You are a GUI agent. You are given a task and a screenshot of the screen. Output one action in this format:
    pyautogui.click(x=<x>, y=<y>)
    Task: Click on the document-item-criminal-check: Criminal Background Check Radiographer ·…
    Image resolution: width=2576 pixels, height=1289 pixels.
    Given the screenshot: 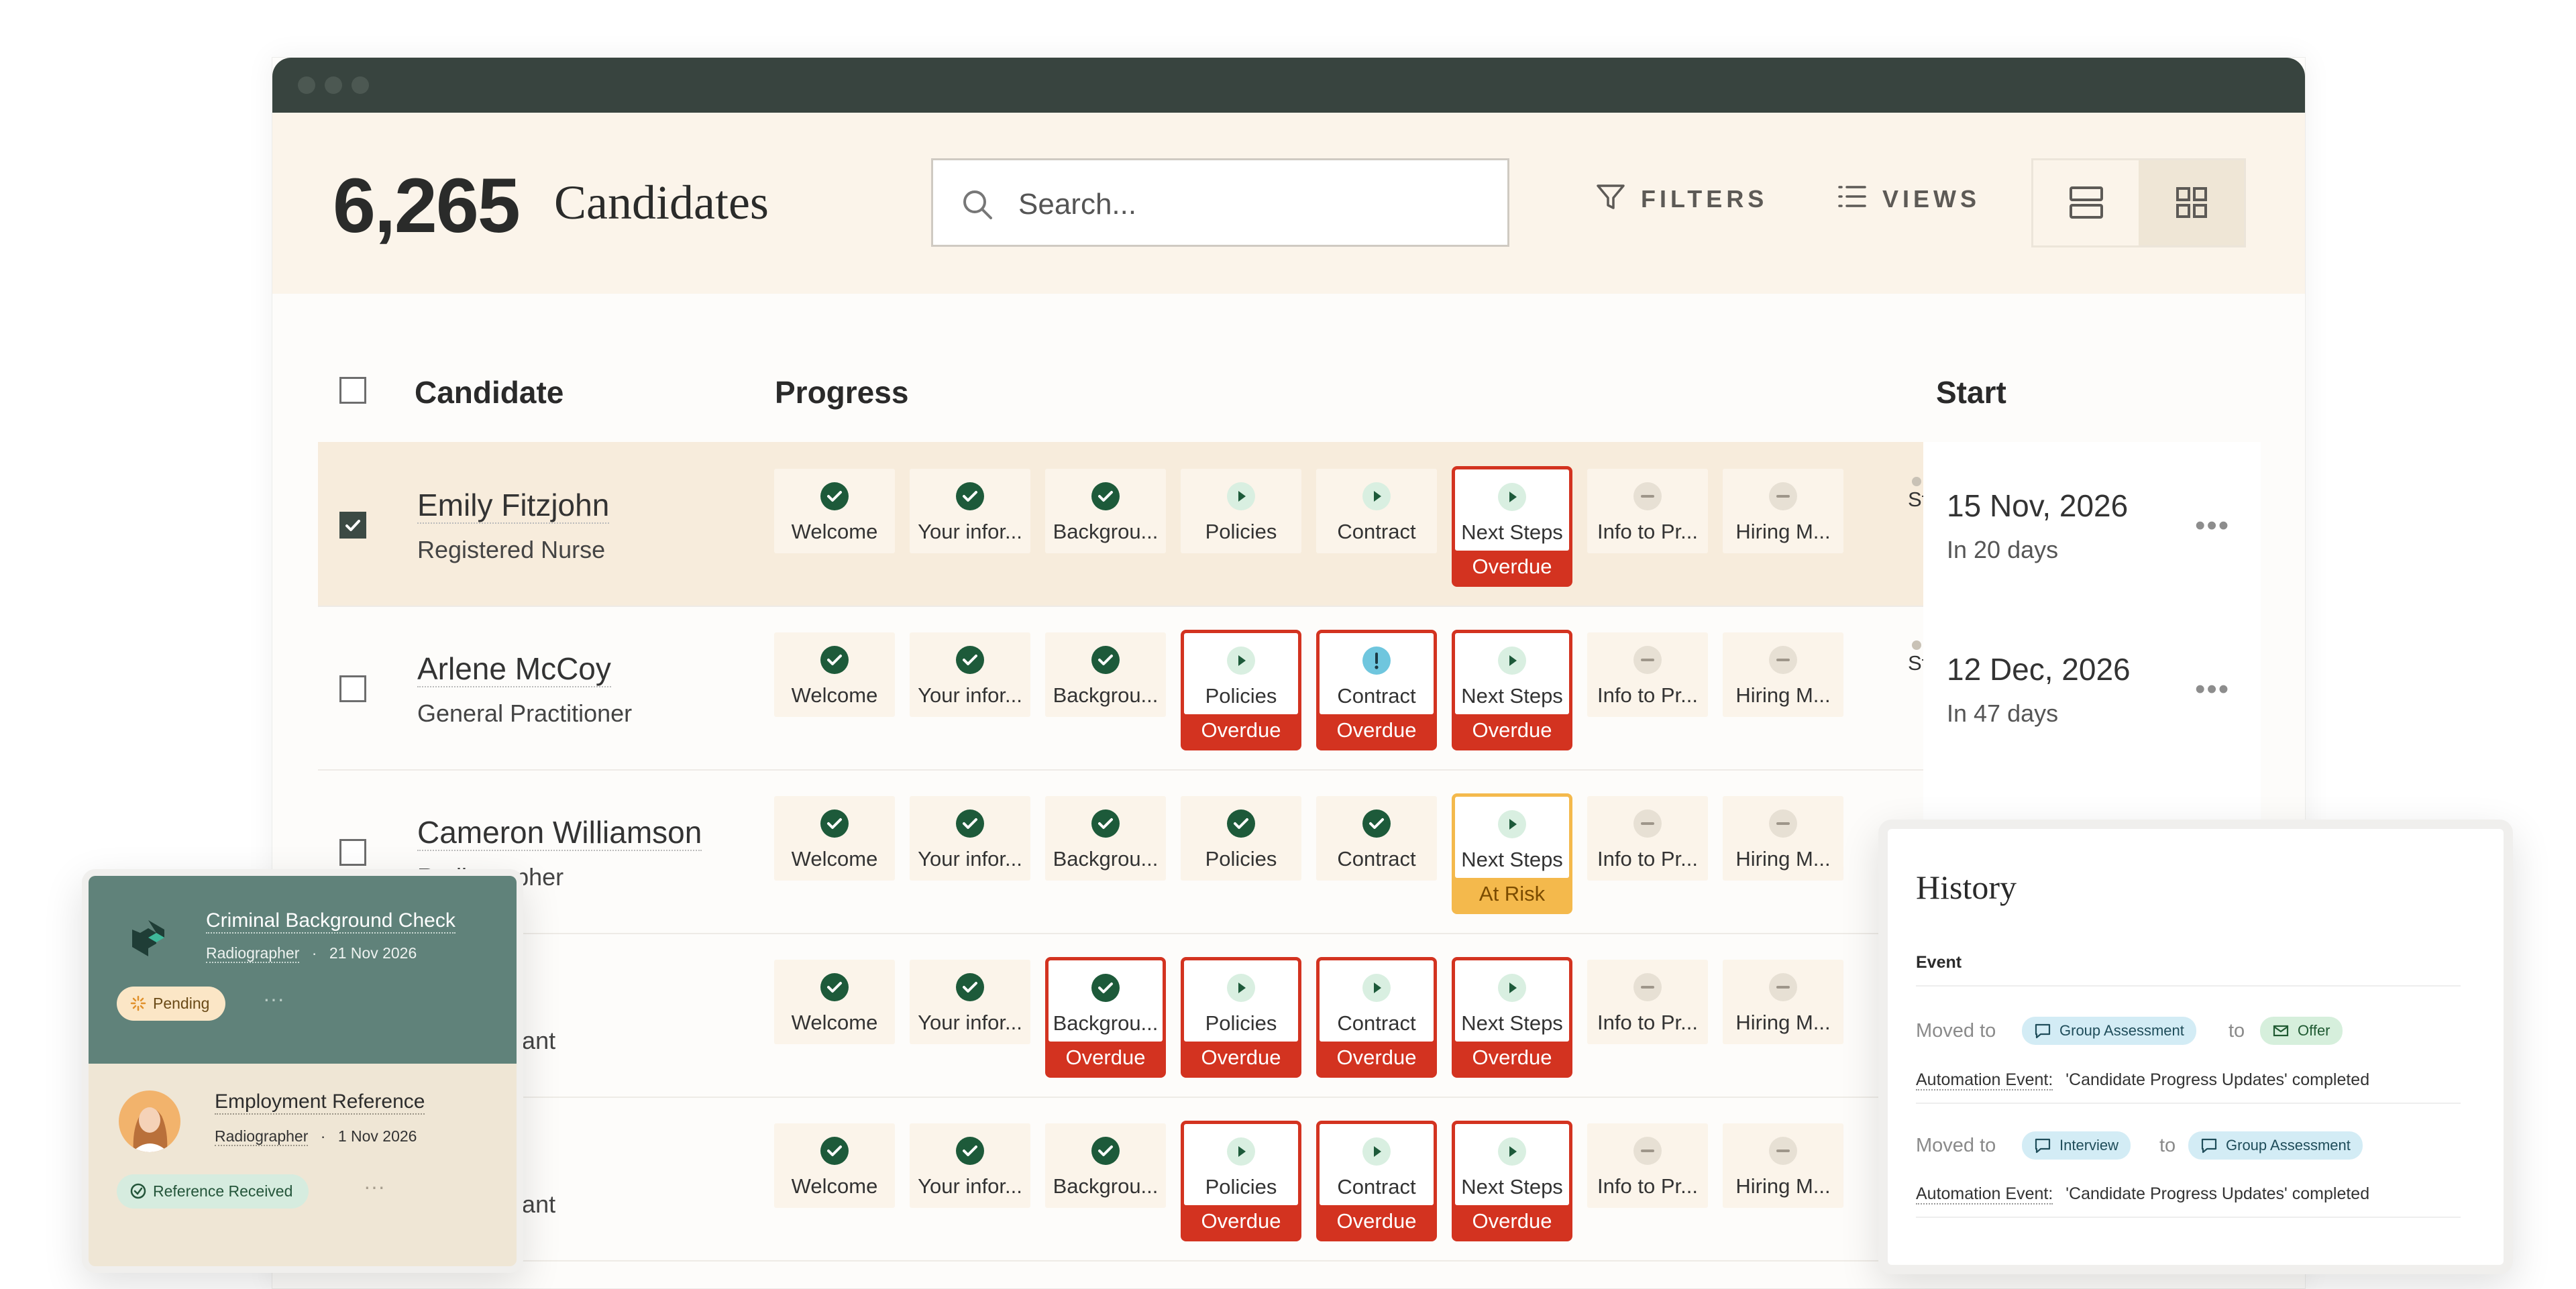 What is the action you would take?
    pyautogui.click(x=303, y=970)
    